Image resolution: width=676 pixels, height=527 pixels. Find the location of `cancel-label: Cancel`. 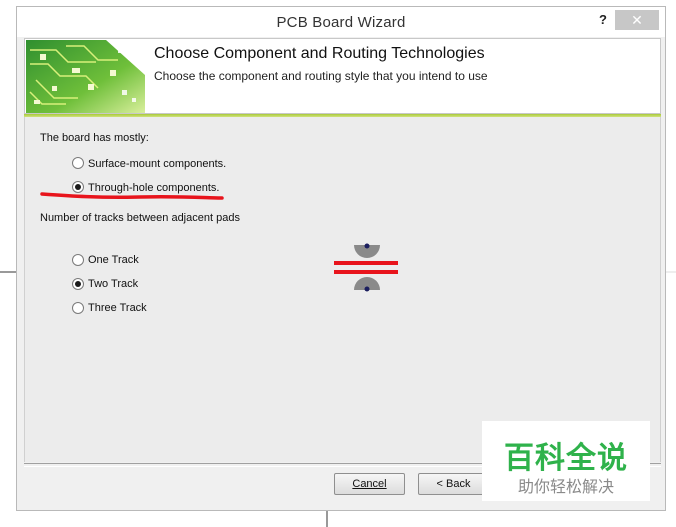

cancel-label: Cancel is located at coordinates (369, 484).